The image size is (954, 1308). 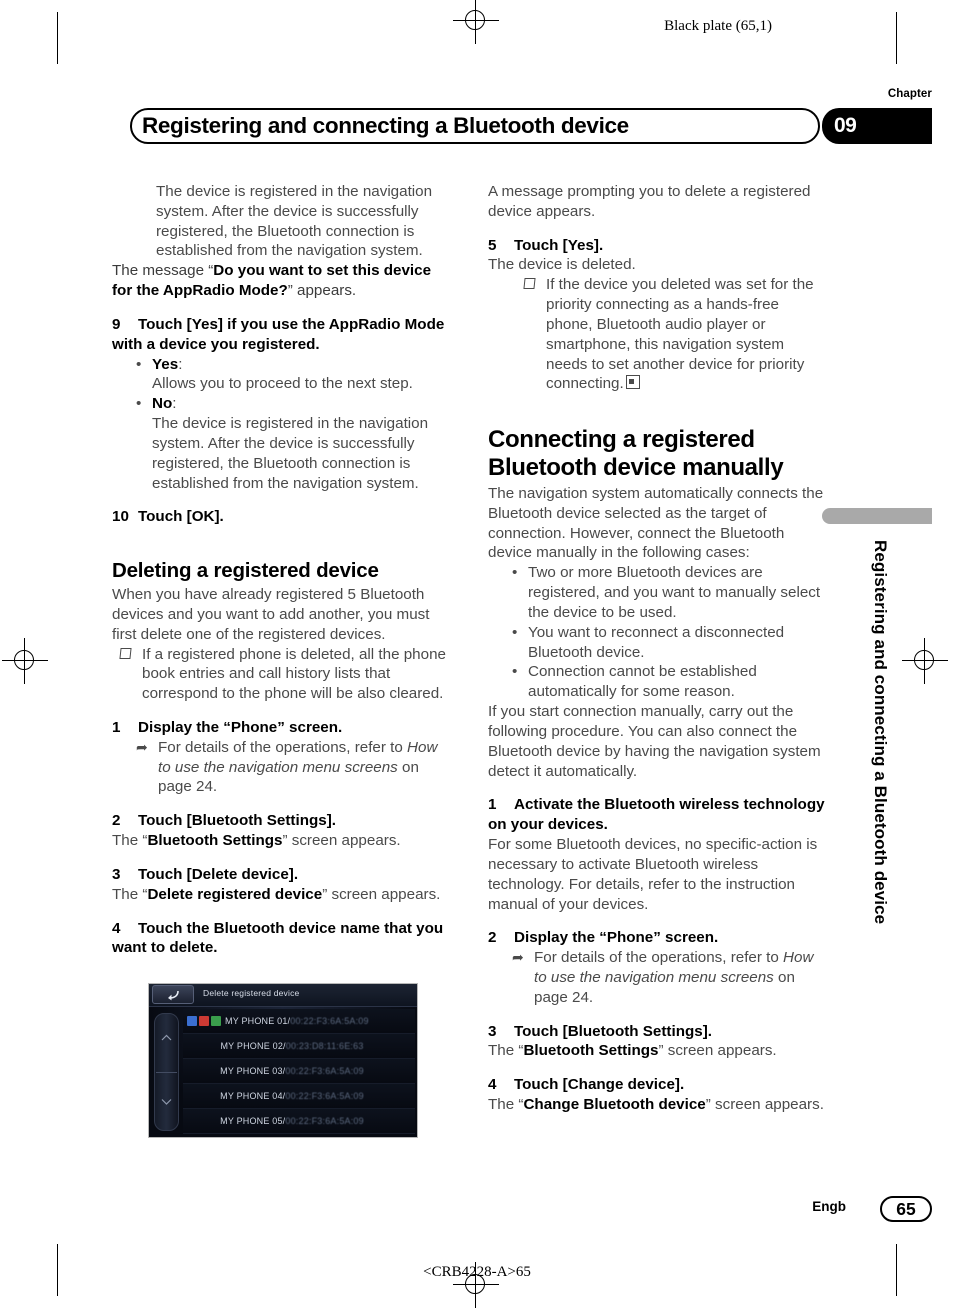 What do you see at coordinates (282, 517) in the screenshot?
I see `step-10: 10 Touch [OK].` at bounding box center [282, 517].